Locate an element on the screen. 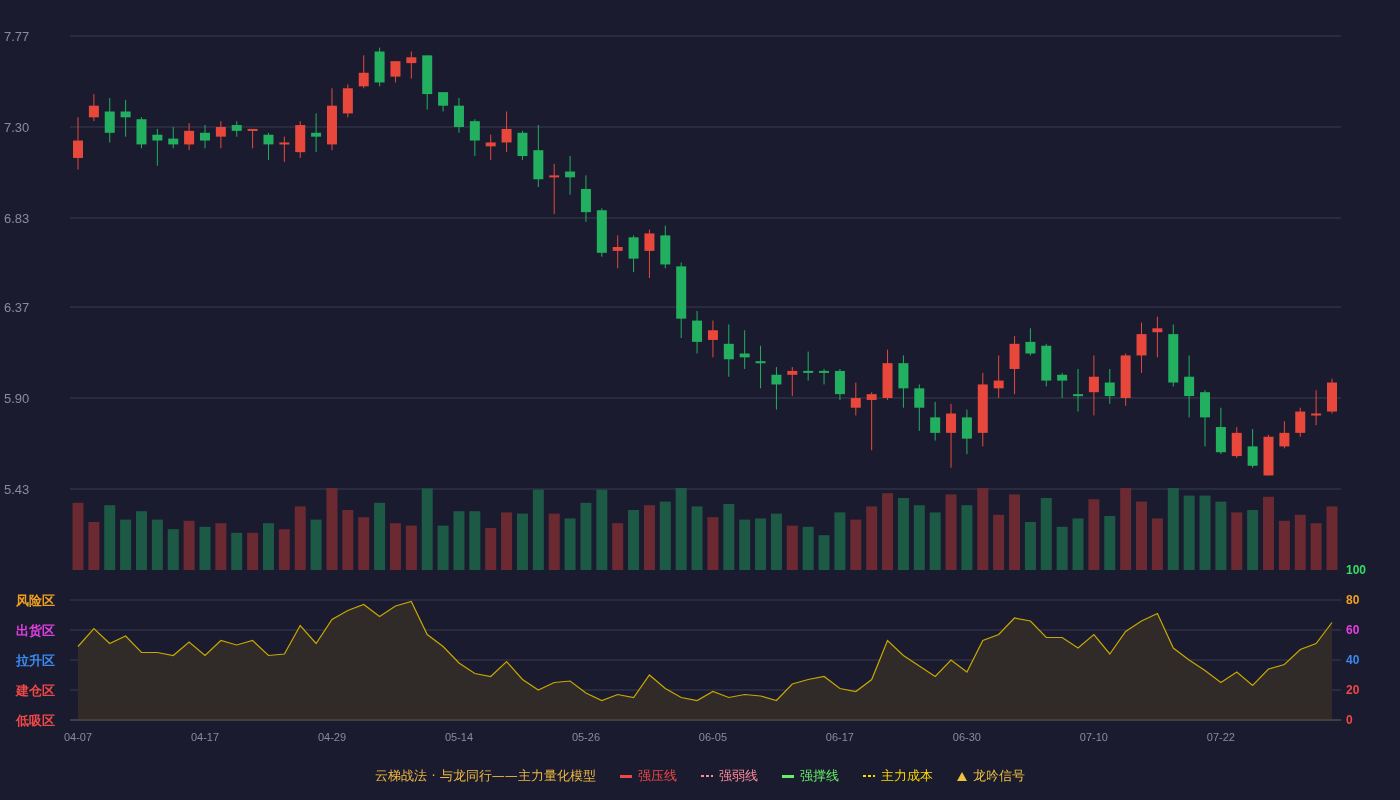 The height and width of the screenshot is (800, 1400). zone-label: 出货区 is located at coordinates (35, 630).